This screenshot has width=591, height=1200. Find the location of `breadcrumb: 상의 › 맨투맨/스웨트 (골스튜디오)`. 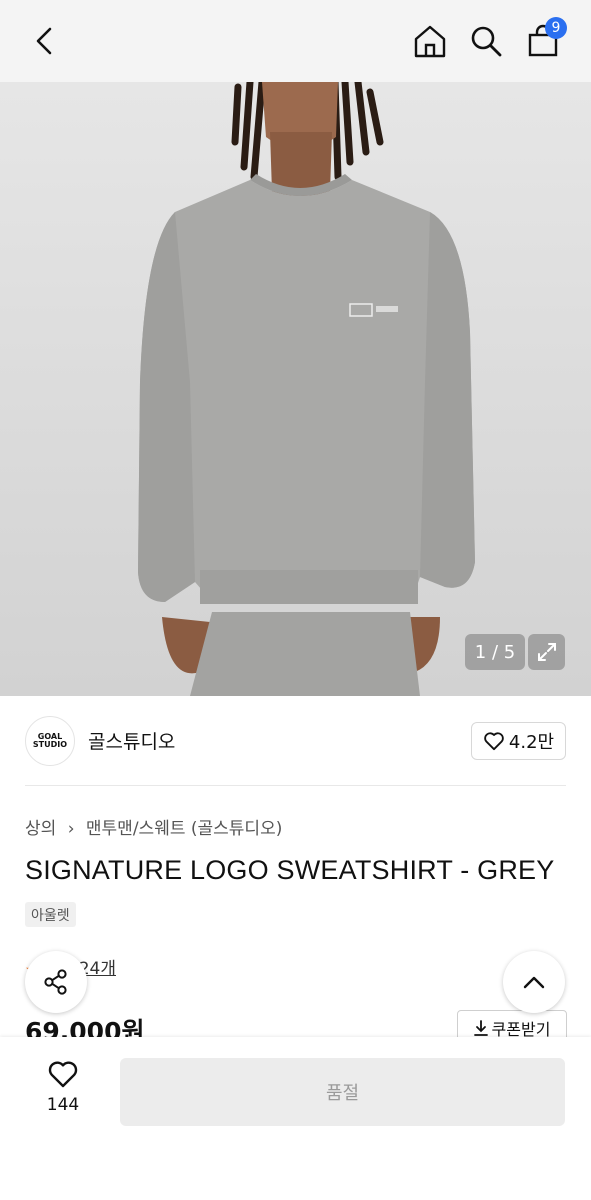

breadcrumb: 상의 › 맨투맨/스웨트 (골스튜디오) is located at coordinates (153, 826).